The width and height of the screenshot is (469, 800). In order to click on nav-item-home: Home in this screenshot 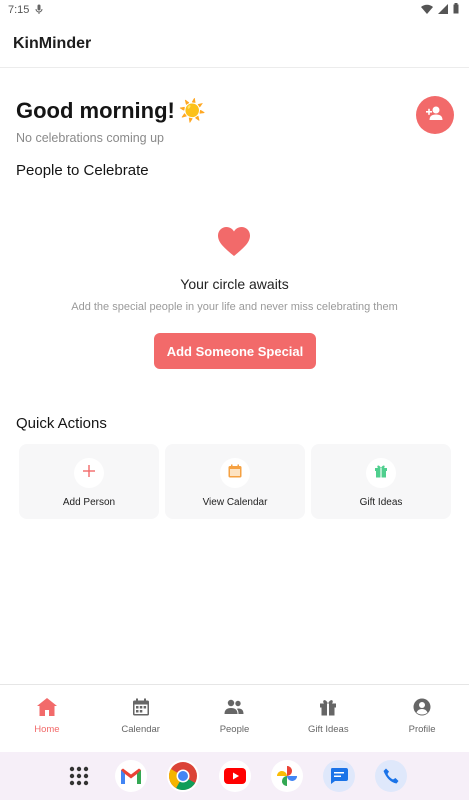, I will do `click(47, 716)`.